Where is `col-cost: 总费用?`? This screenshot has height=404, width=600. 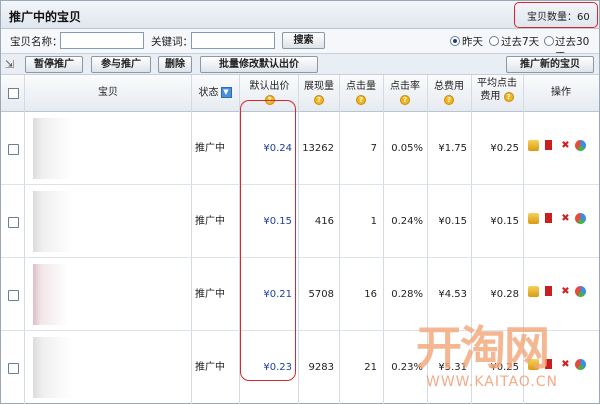
col-cost: 总费用? is located at coordinates (449, 93).